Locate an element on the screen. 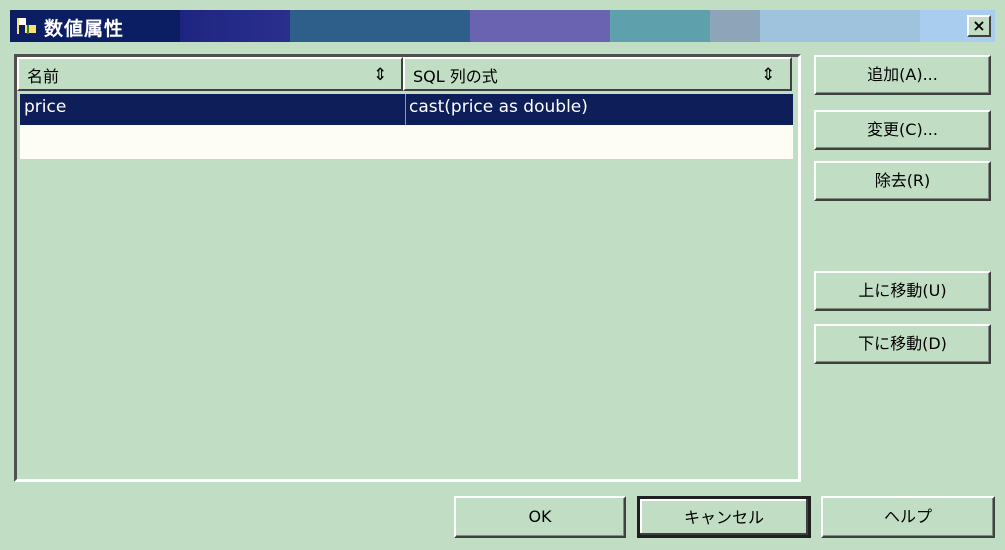 This screenshot has width=1005, height=550. move-up-button: 上に移動(U) is located at coordinates (902, 291).